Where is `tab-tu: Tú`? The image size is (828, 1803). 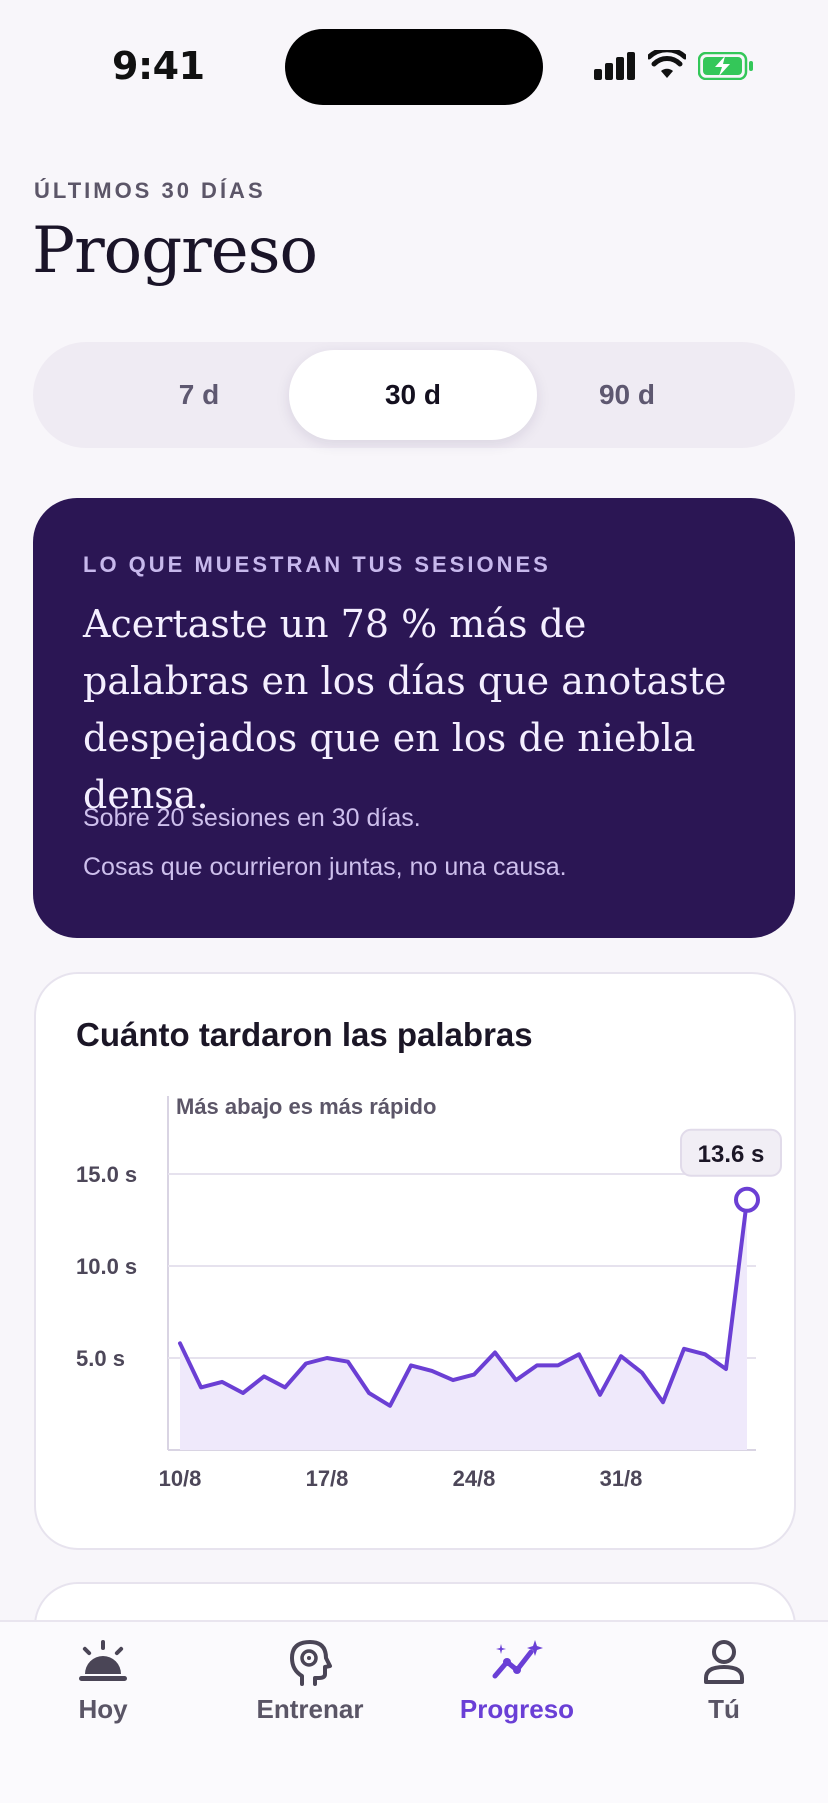
tab-tu: Tú is located at coordinates (724, 1681).